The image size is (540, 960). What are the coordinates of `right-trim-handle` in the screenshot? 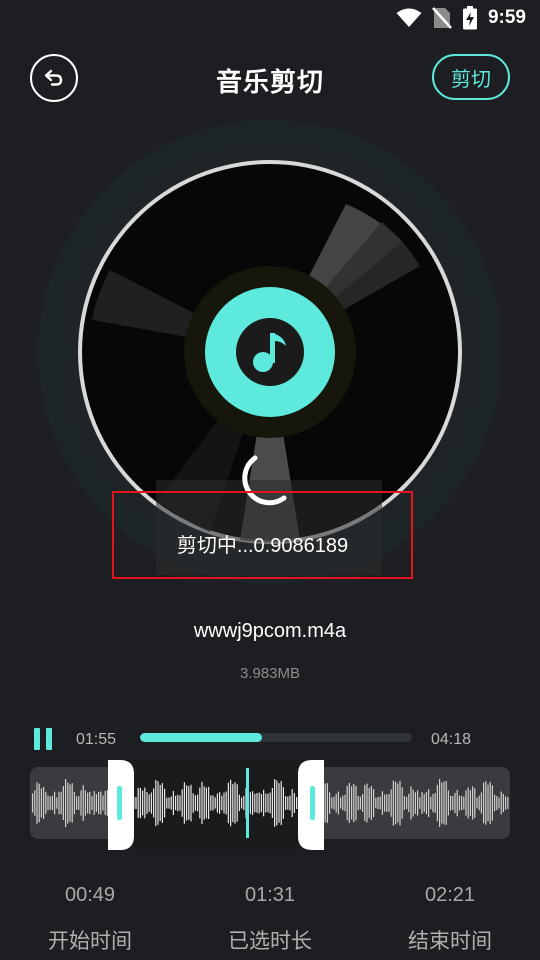 It's located at (311, 805).